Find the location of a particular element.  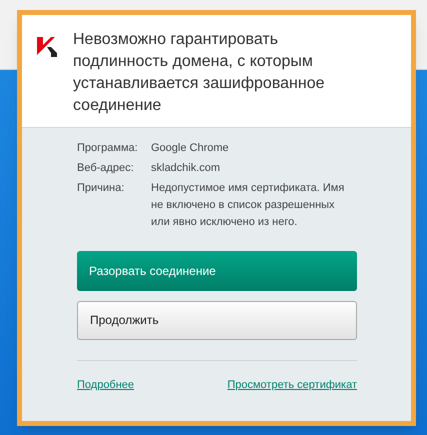

detail-label: Причина: is located at coordinates (101, 188).